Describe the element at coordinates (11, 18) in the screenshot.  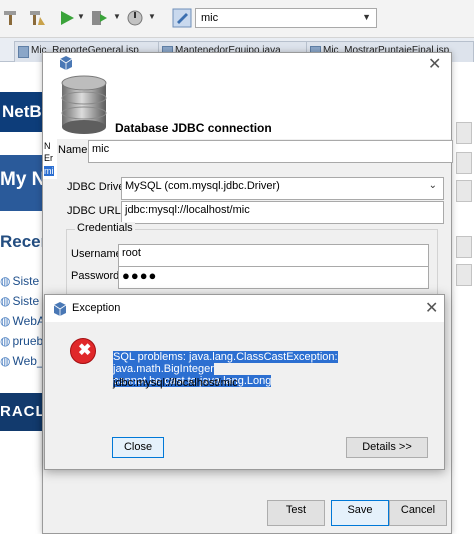
I see `hammer-icon` at that location.